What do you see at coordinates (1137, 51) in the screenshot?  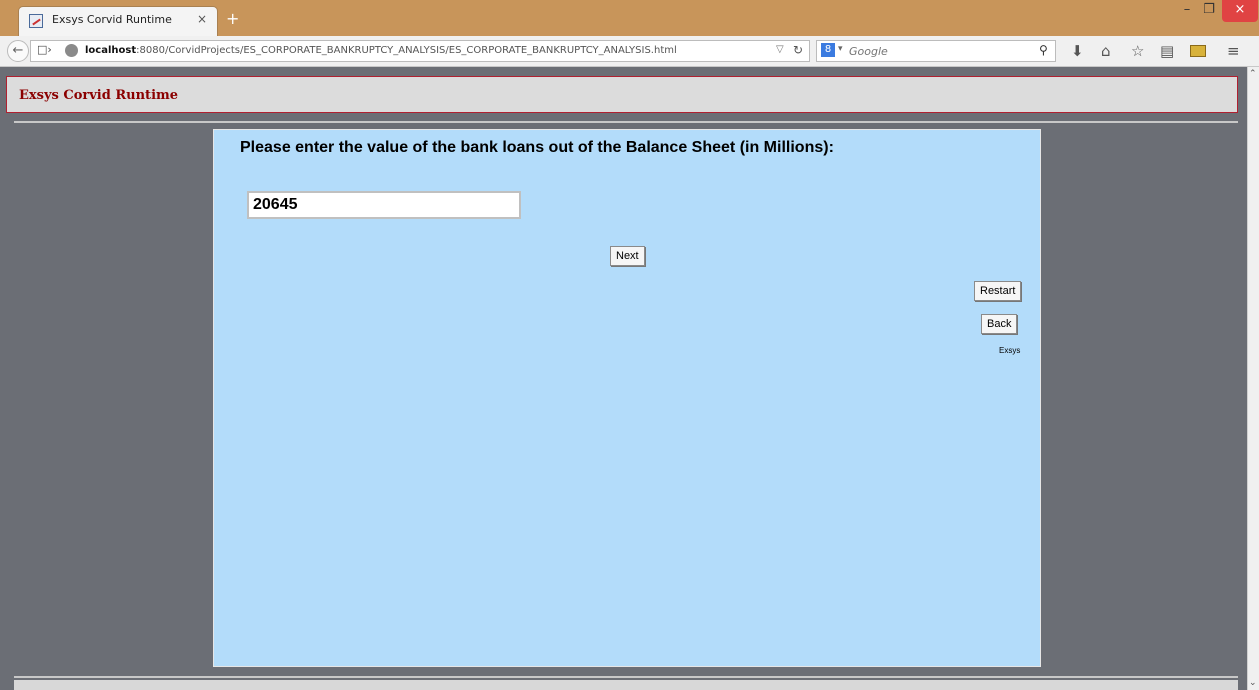 I see `star-icon: ☆` at bounding box center [1137, 51].